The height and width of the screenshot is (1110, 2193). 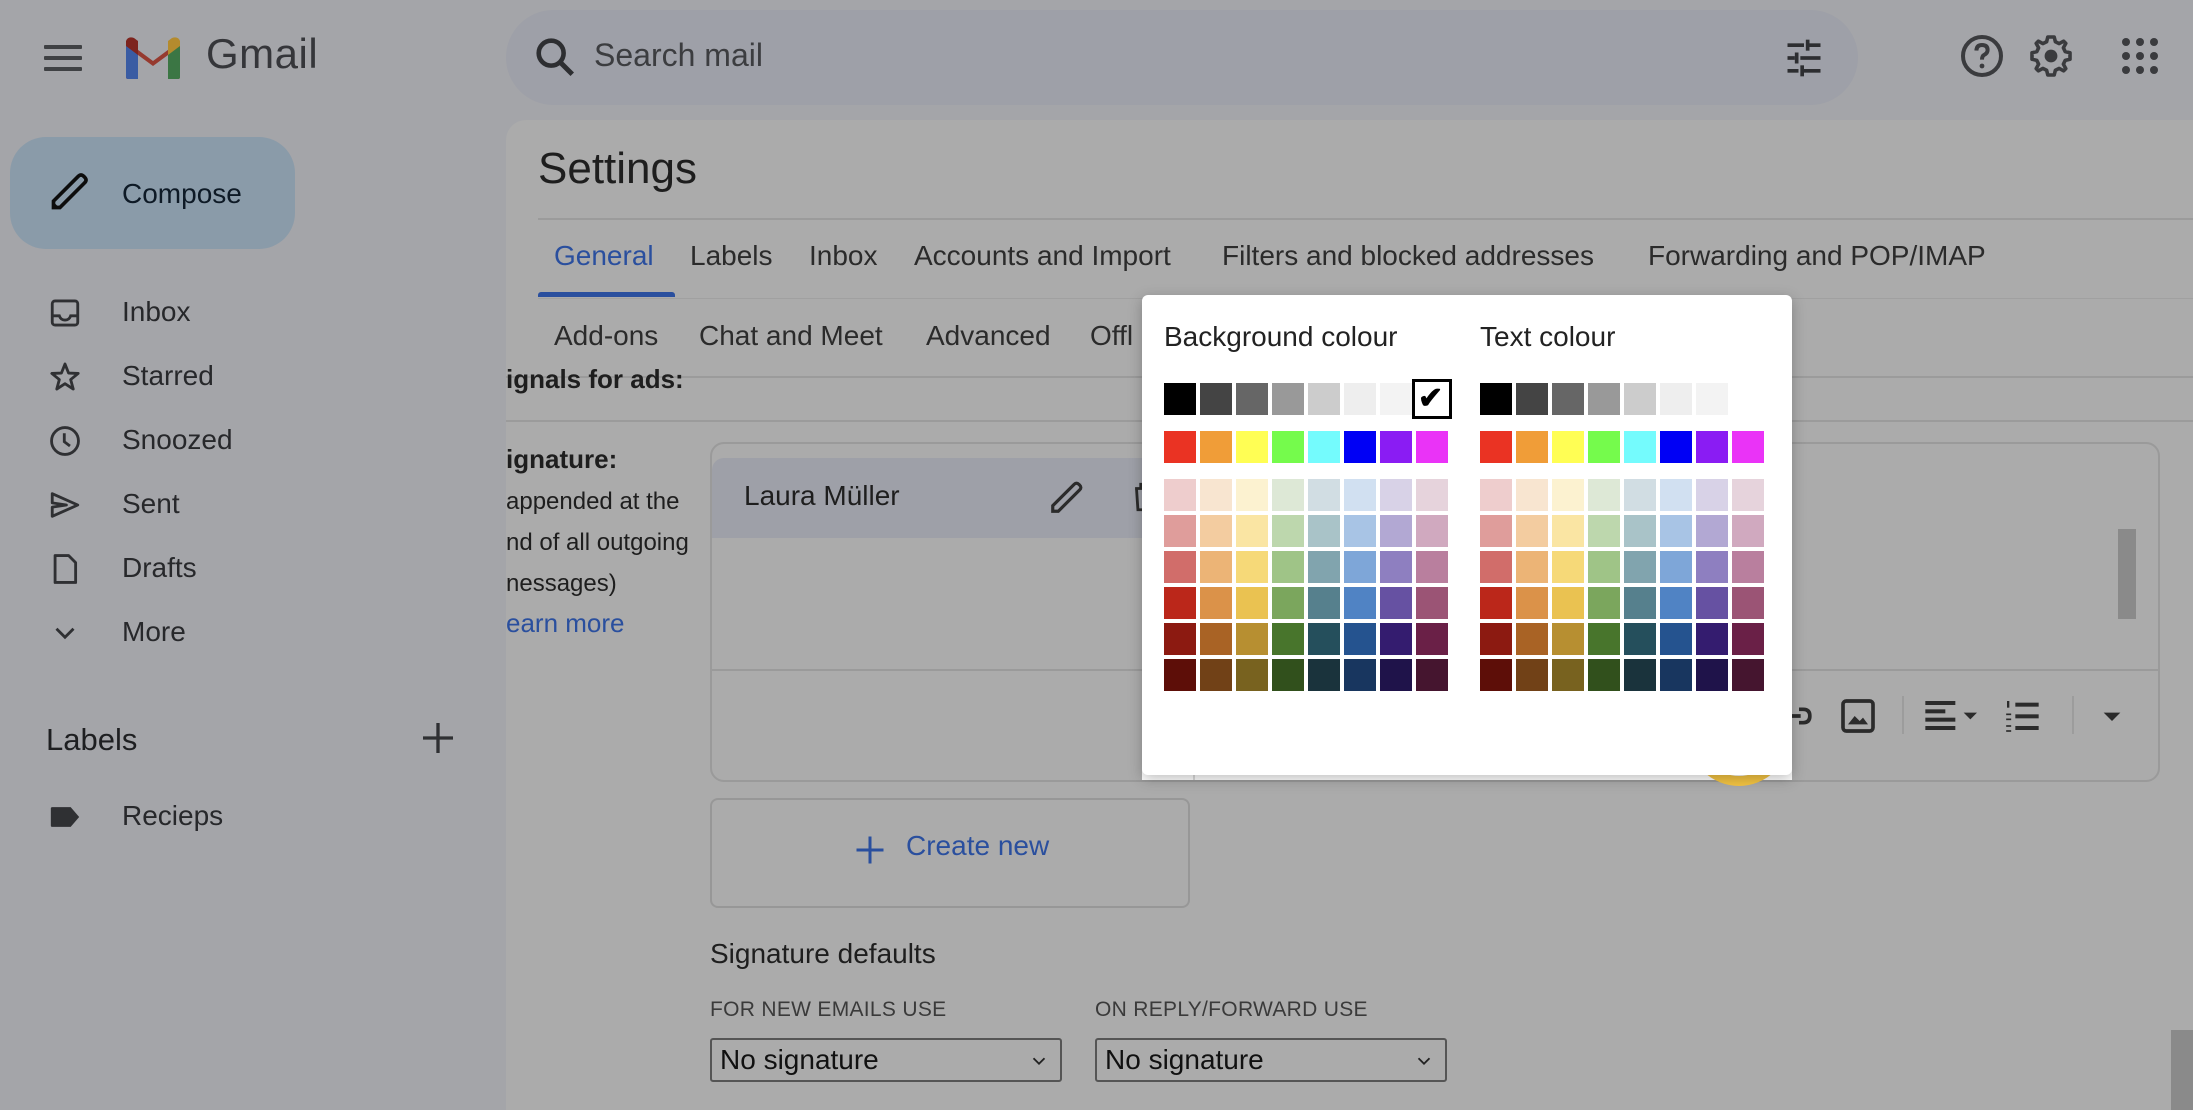 I want to click on edit-pencil-icon, so click(x=1067, y=497).